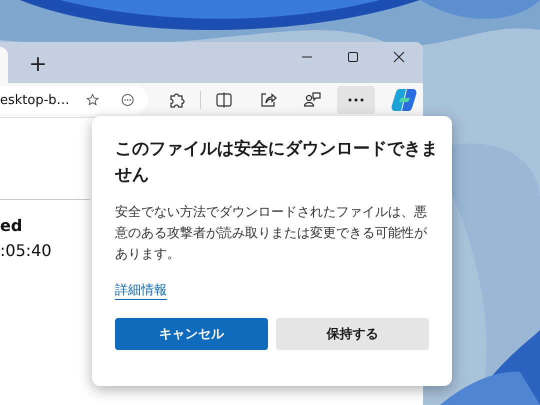 The height and width of the screenshot is (405, 540). I want to click on more-icon, so click(356, 100).